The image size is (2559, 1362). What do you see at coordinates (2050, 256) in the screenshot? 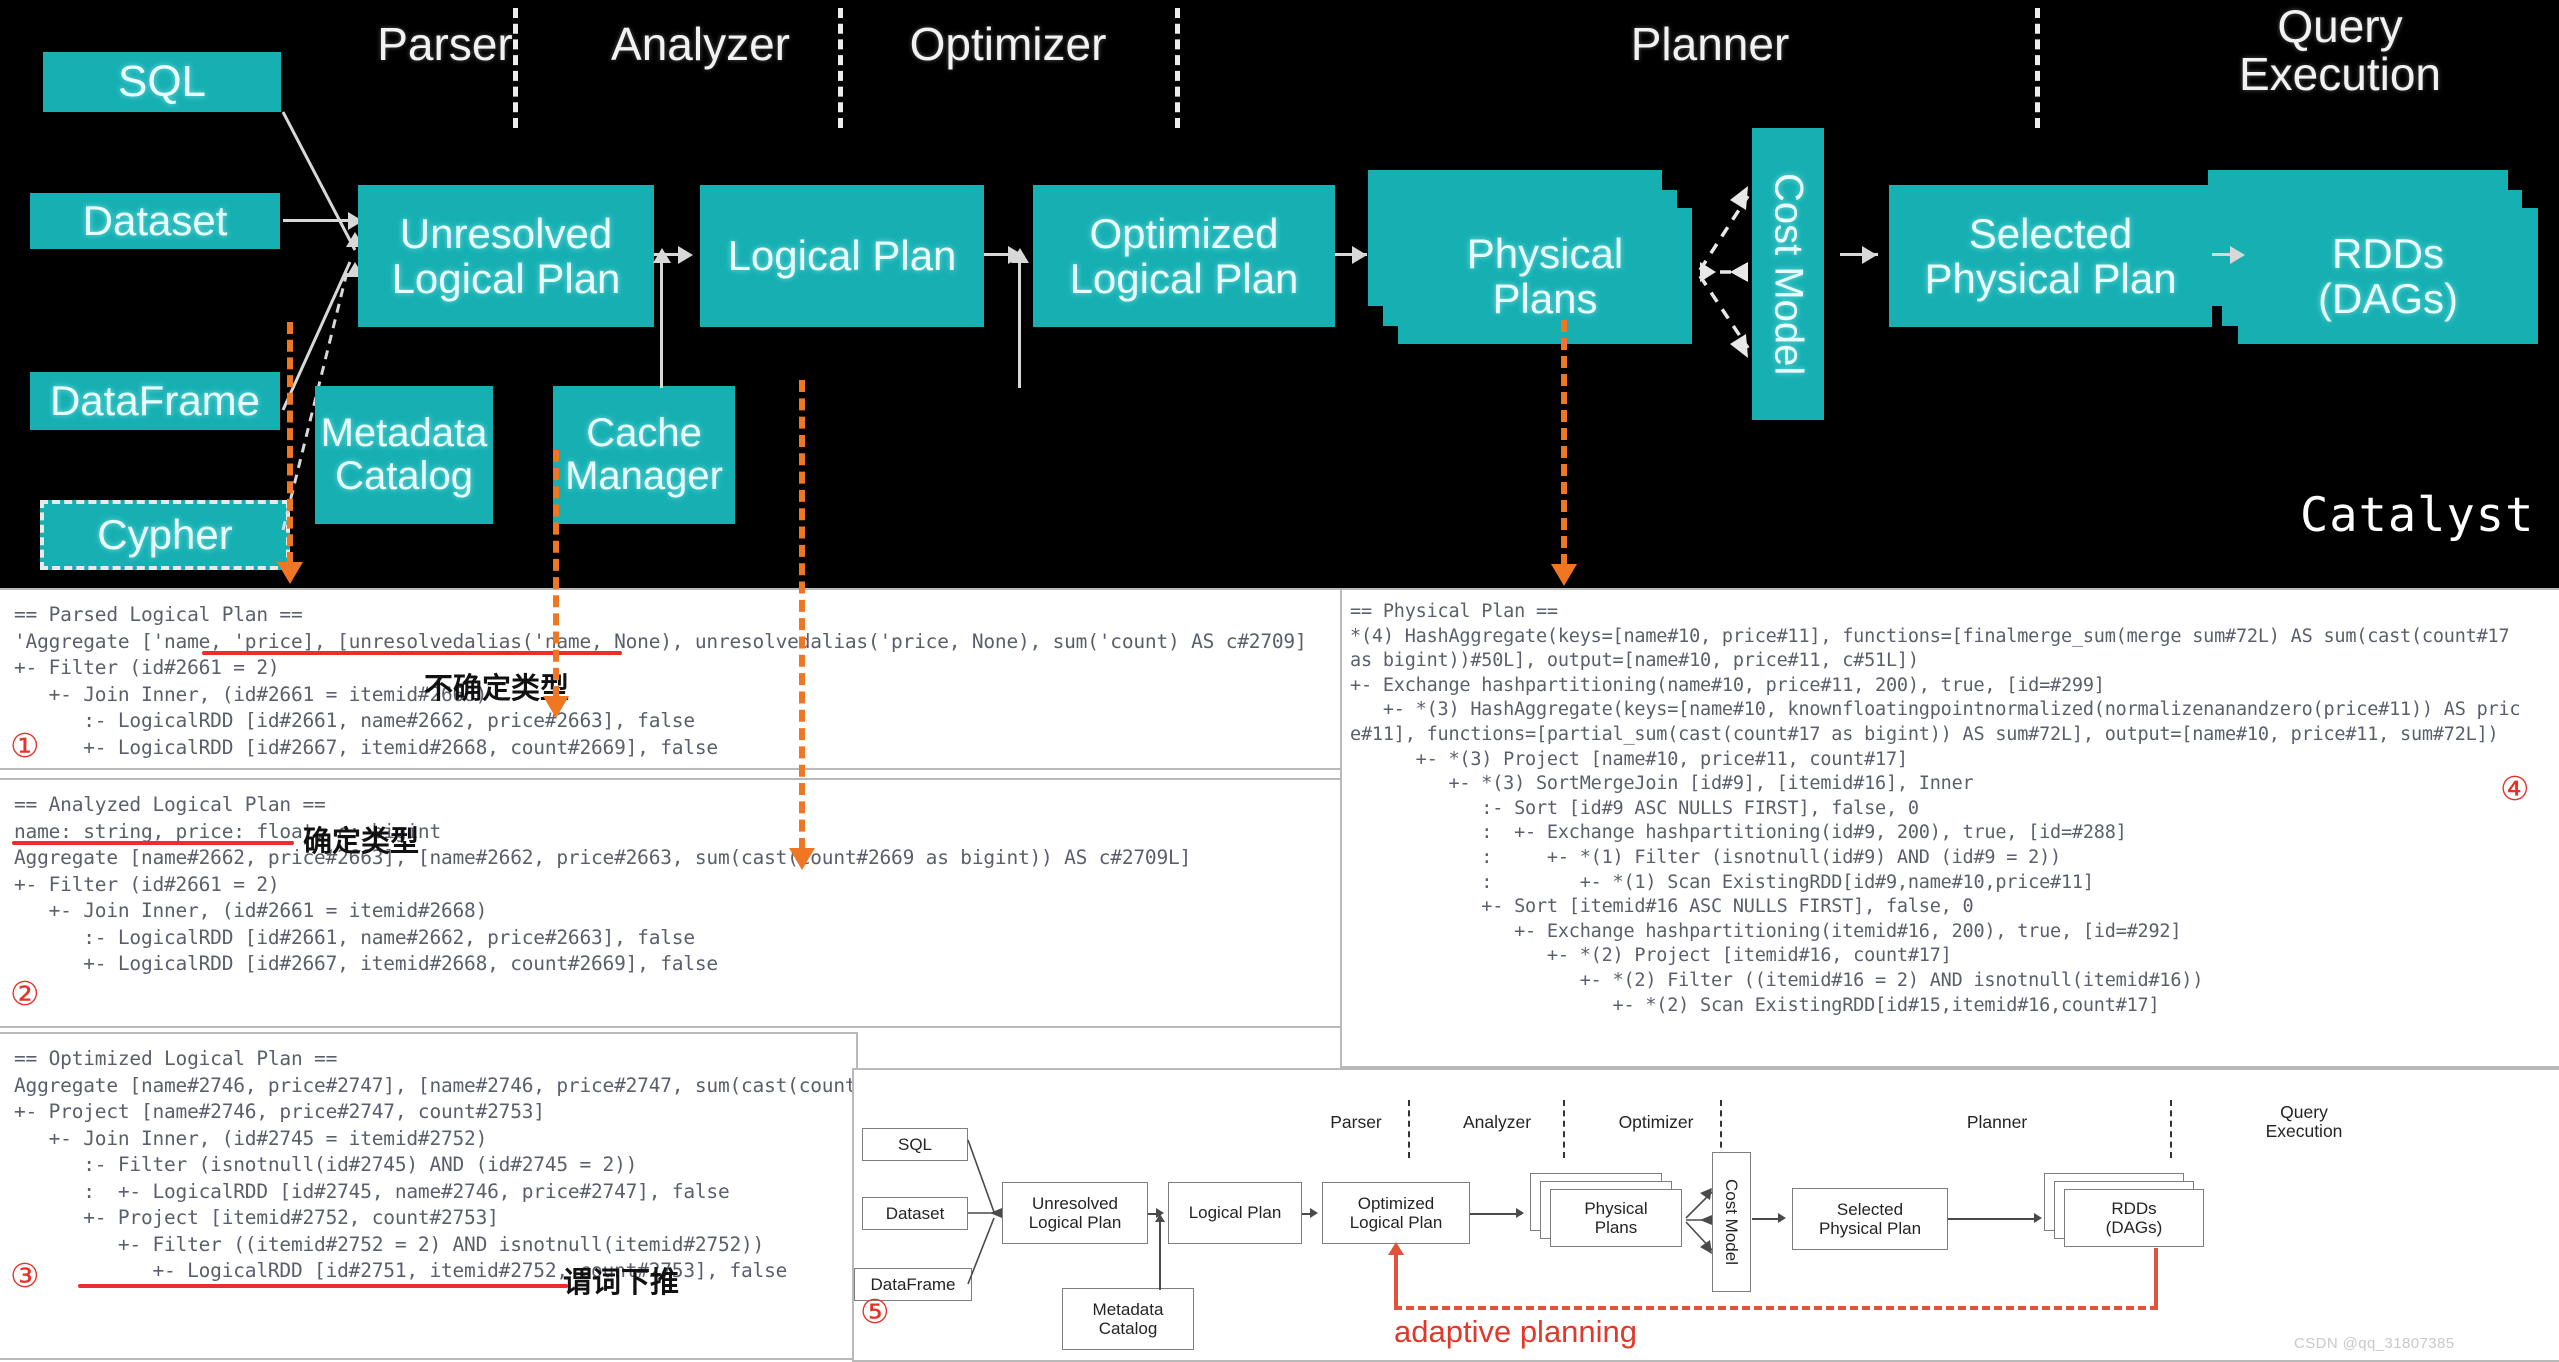
I see `node-selected-physical-plan: Selected Physical Plan` at bounding box center [2050, 256].